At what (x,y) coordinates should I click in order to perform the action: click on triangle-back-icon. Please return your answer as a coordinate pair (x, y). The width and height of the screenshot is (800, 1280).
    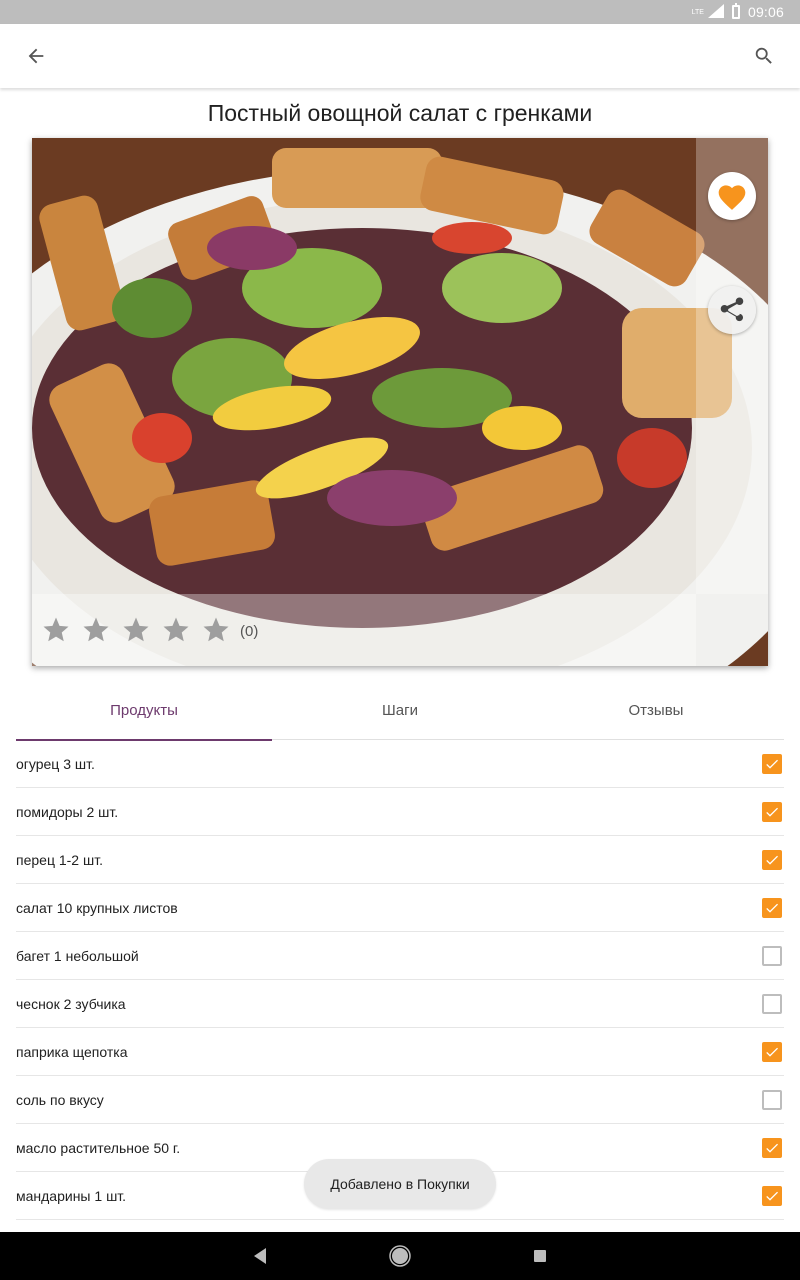
    Looking at the image, I should click on (260, 1256).